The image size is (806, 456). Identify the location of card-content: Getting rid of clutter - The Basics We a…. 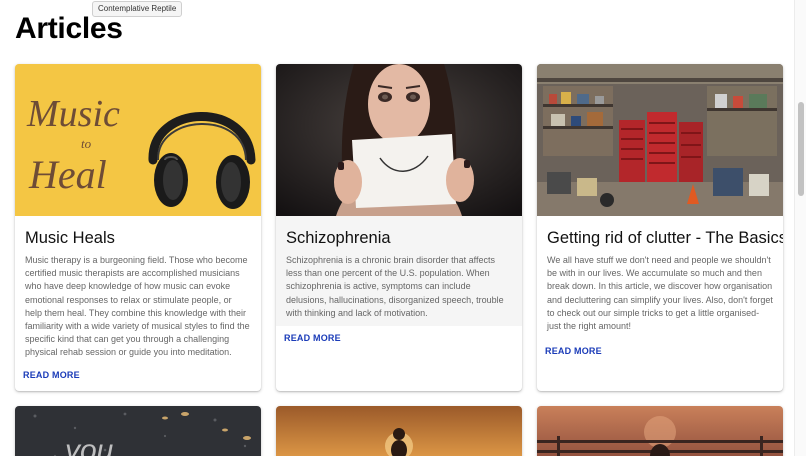
(660, 277).